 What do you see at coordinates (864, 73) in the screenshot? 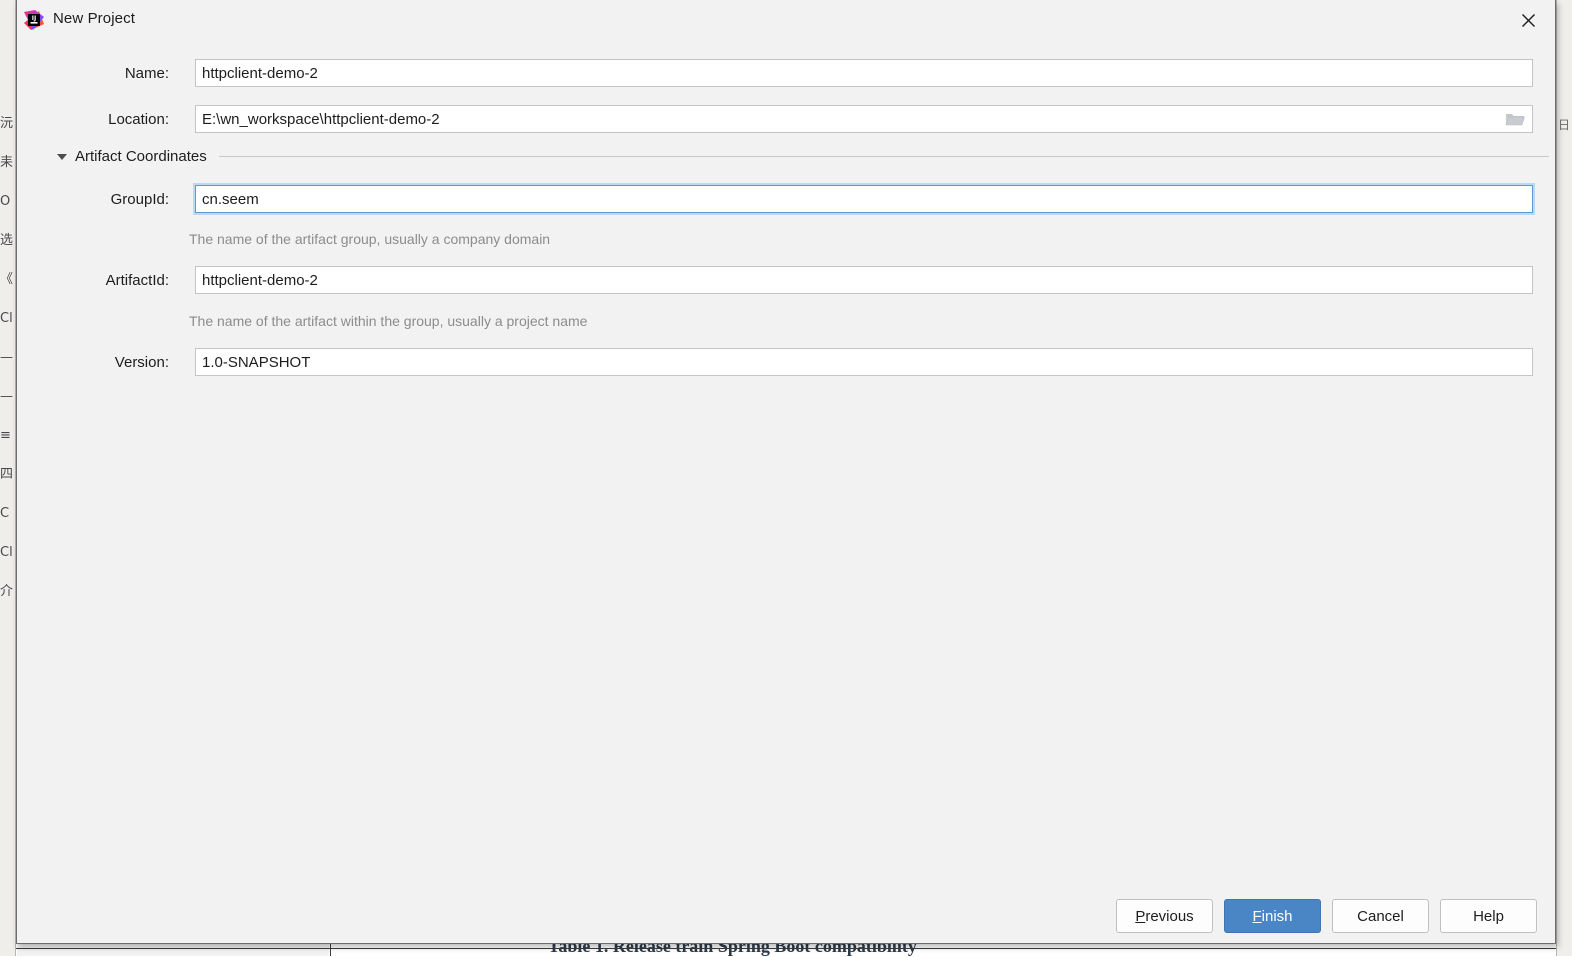
I see `name-input` at bounding box center [864, 73].